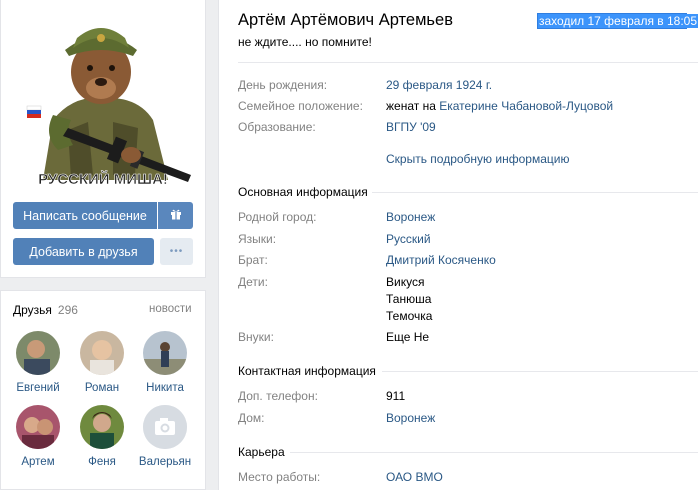  What do you see at coordinates (411, 127) in the screenshot?
I see `education-value: ВГПУ '09` at bounding box center [411, 127].